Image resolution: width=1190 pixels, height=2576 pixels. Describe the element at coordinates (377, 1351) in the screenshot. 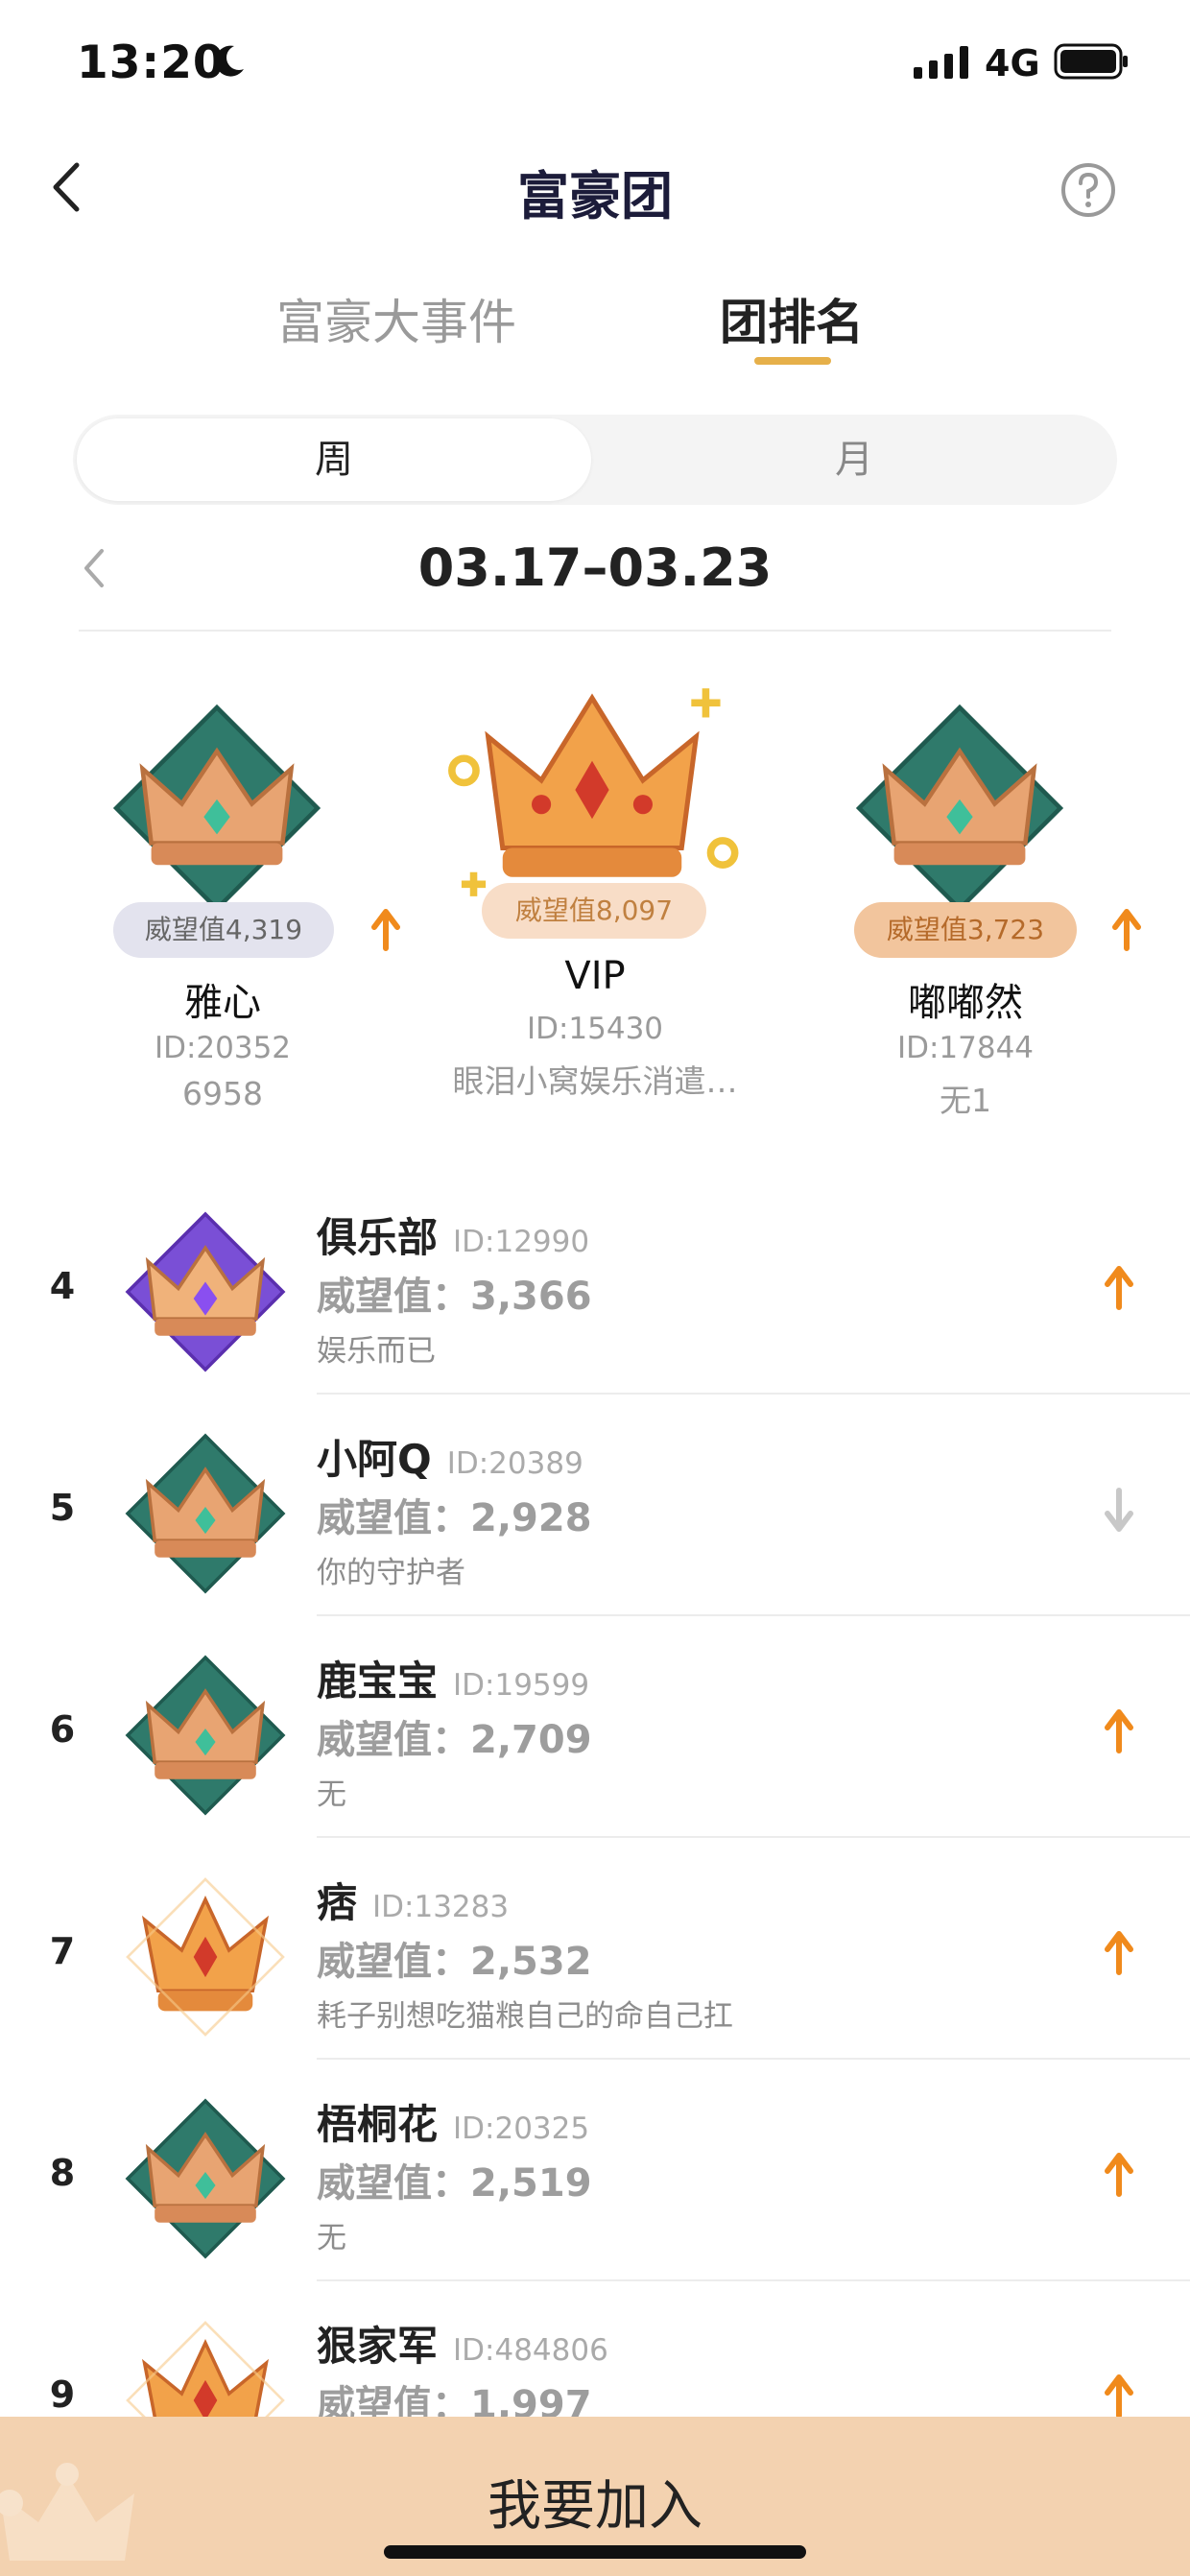

I see `group-desc: 娱乐而已` at that location.